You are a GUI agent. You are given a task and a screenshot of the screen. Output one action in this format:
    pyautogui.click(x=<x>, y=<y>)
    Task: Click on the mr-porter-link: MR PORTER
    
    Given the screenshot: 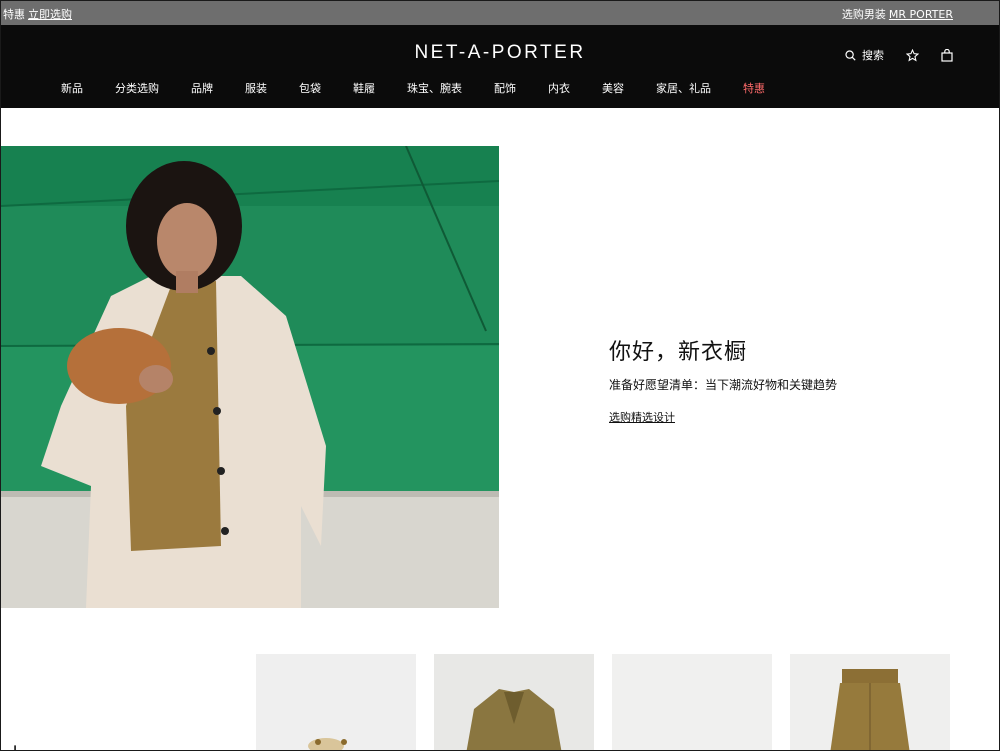 What is the action you would take?
    pyautogui.click(x=921, y=14)
    